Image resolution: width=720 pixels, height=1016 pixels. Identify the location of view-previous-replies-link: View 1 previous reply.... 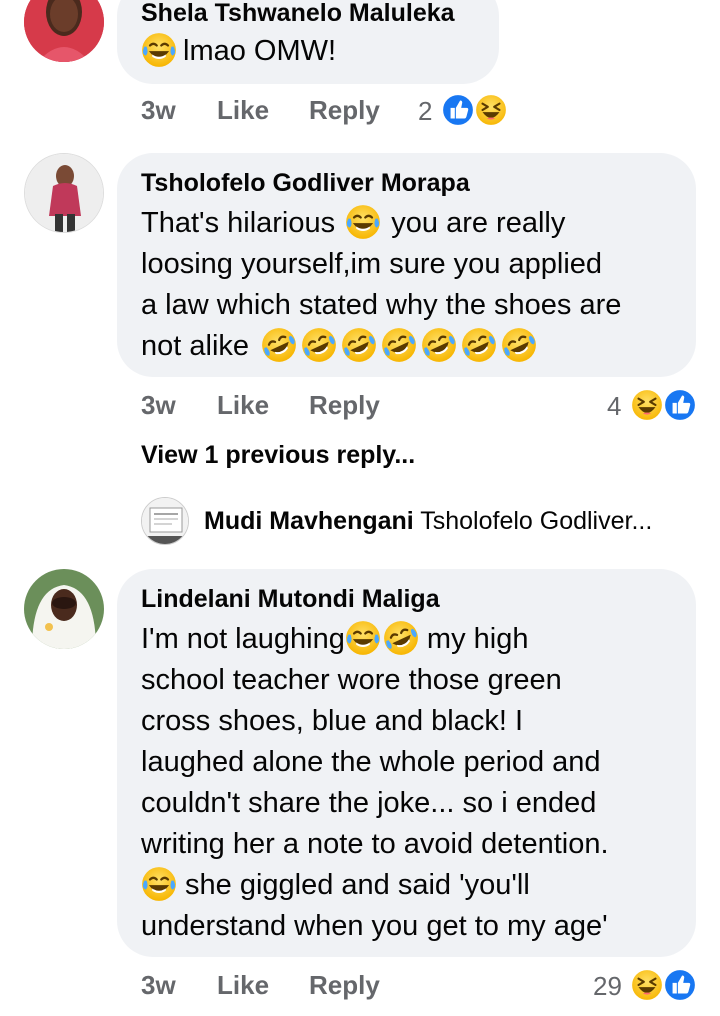
(278, 455).